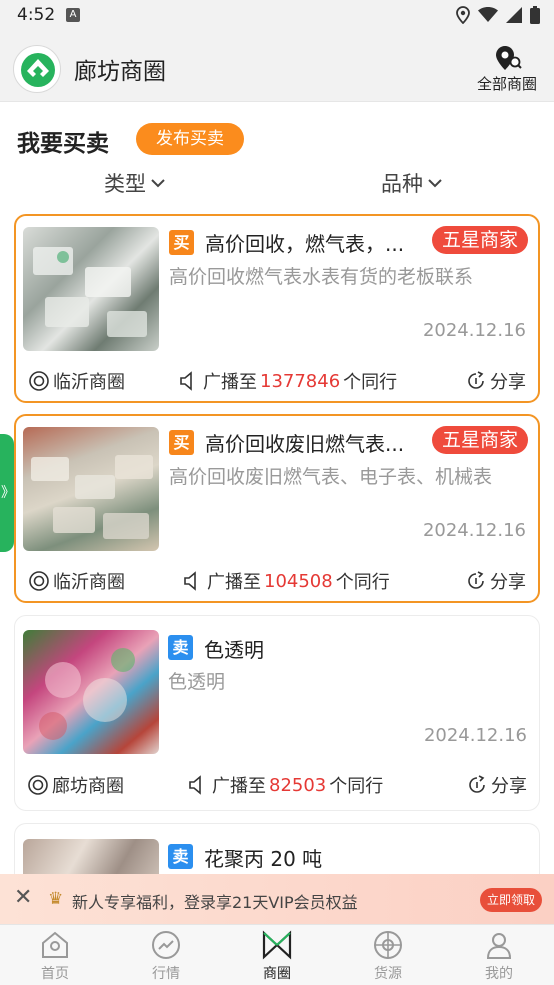  I want to click on nav-label-home: 首页, so click(55, 974).